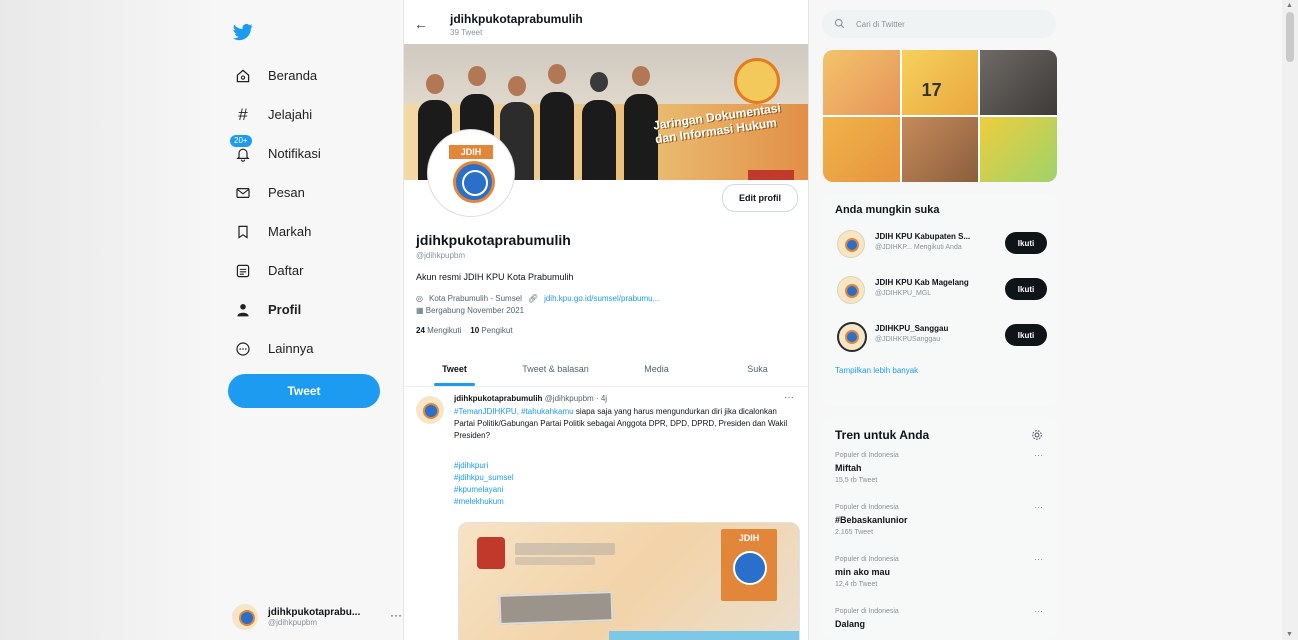  Describe the element at coordinates (484, 466) in the screenshot. I see `hashtag-link: #jdihkpuri` at that location.